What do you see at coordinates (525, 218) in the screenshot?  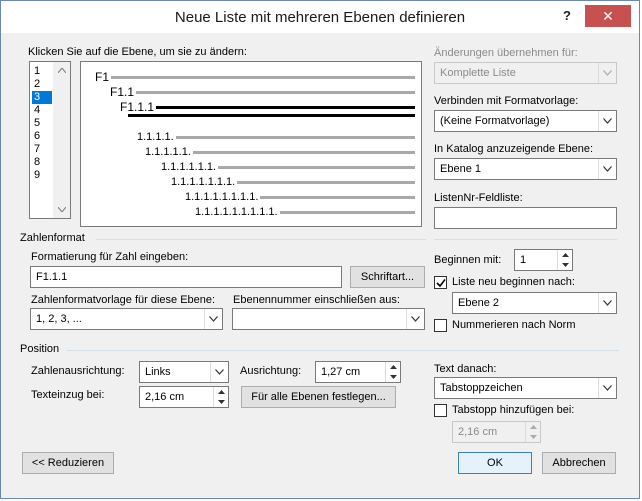 I see `listnum-field` at bounding box center [525, 218].